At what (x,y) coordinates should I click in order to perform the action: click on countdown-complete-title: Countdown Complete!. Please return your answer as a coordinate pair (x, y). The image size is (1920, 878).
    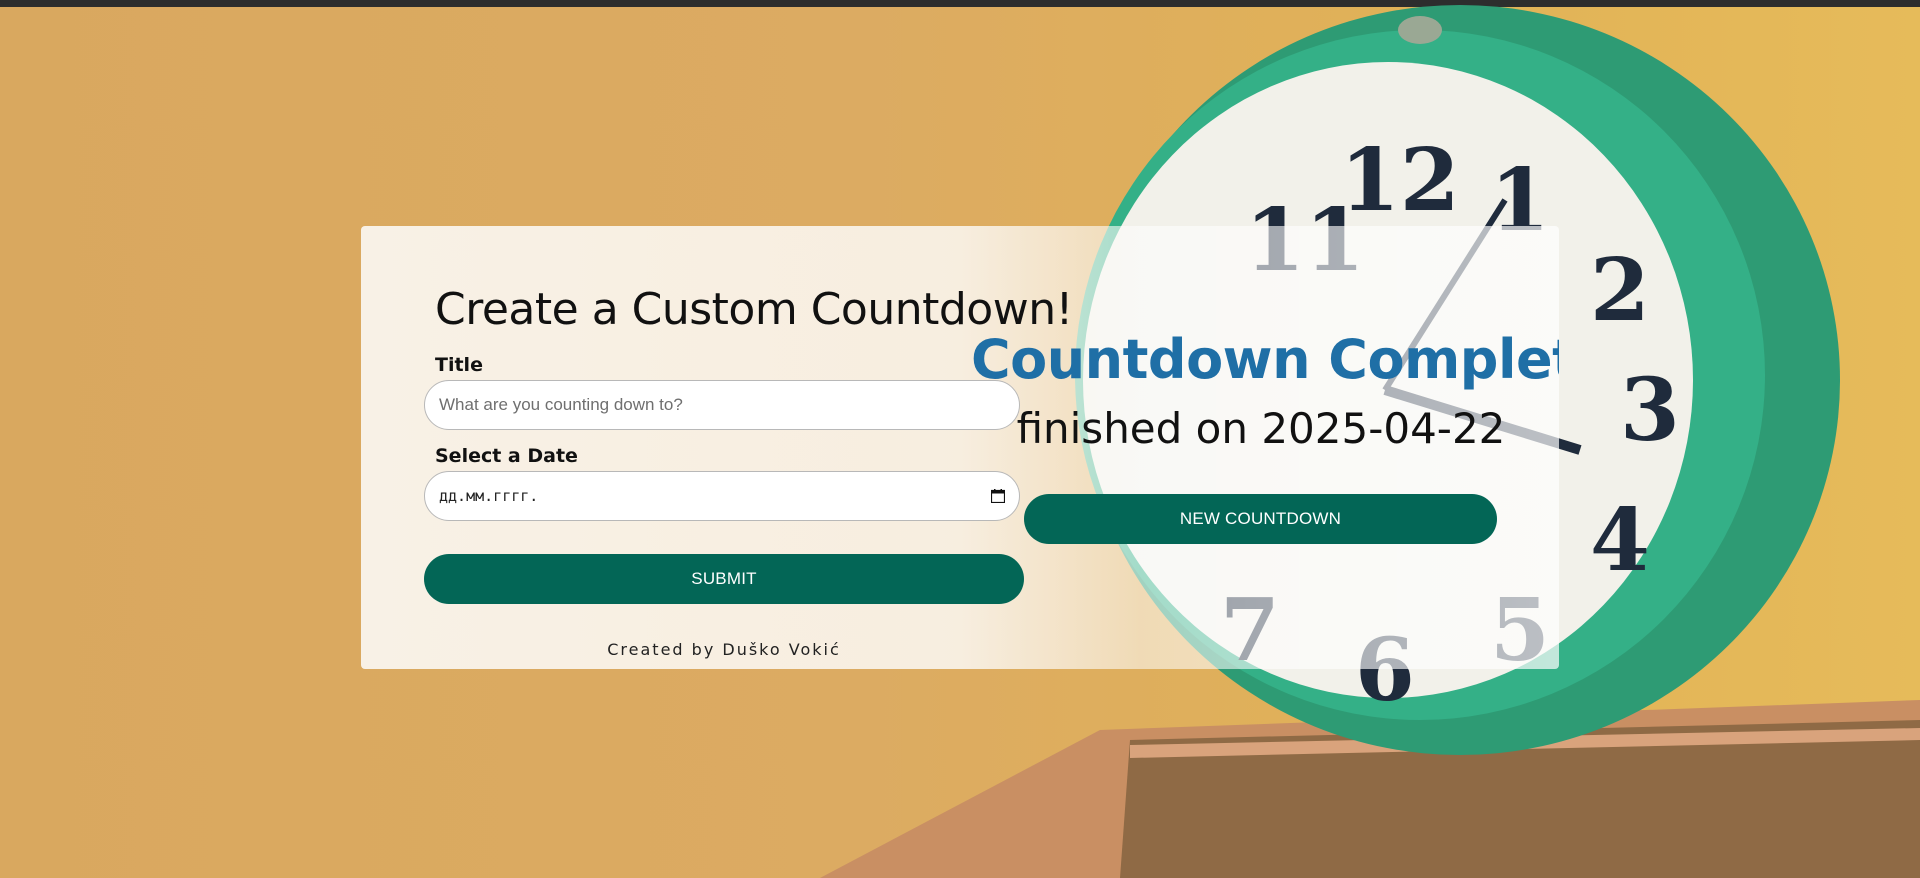
    Looking at the image, I should click on (1265, 359).